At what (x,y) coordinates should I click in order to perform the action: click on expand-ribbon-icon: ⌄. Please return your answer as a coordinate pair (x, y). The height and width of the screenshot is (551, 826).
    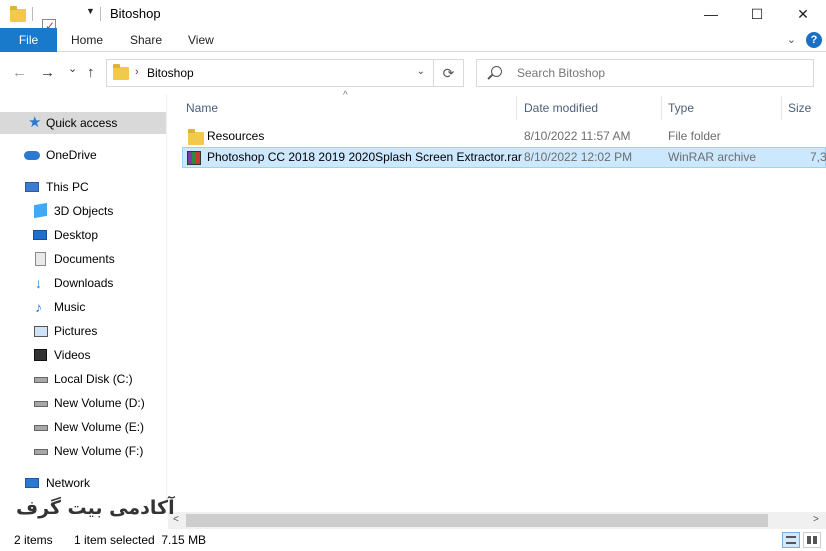
    Looking at the image, I should click on (791, 39).